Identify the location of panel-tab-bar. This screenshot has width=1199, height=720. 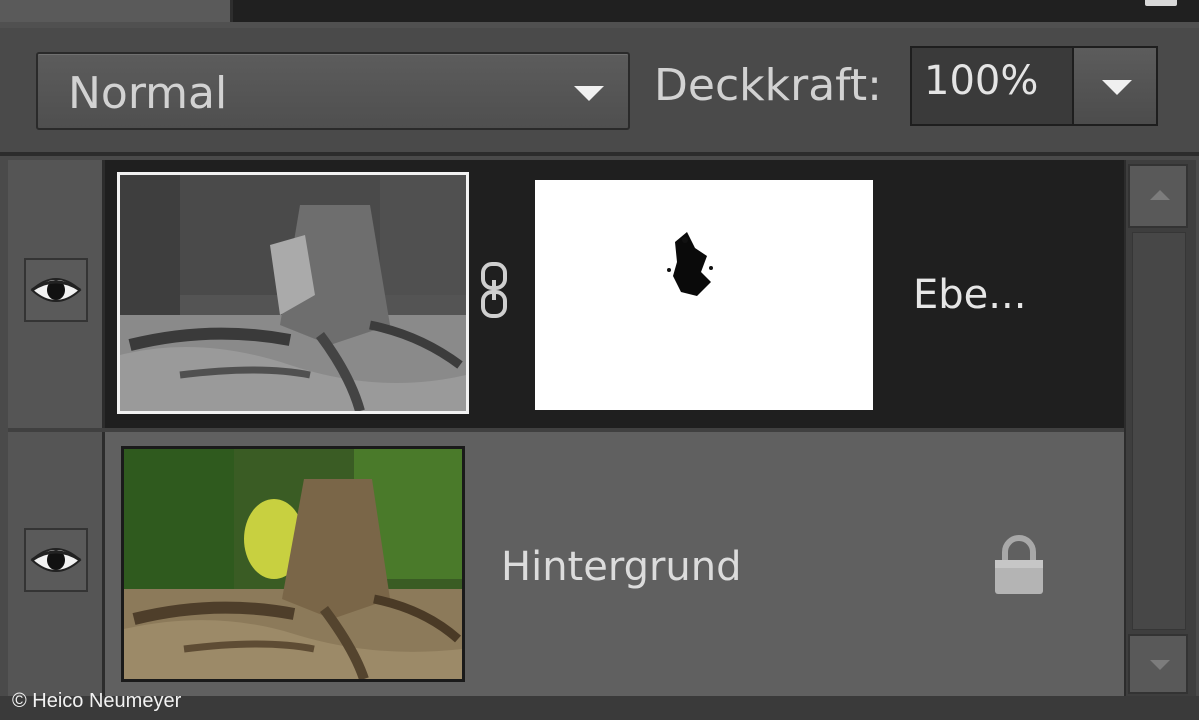
(716, 11).